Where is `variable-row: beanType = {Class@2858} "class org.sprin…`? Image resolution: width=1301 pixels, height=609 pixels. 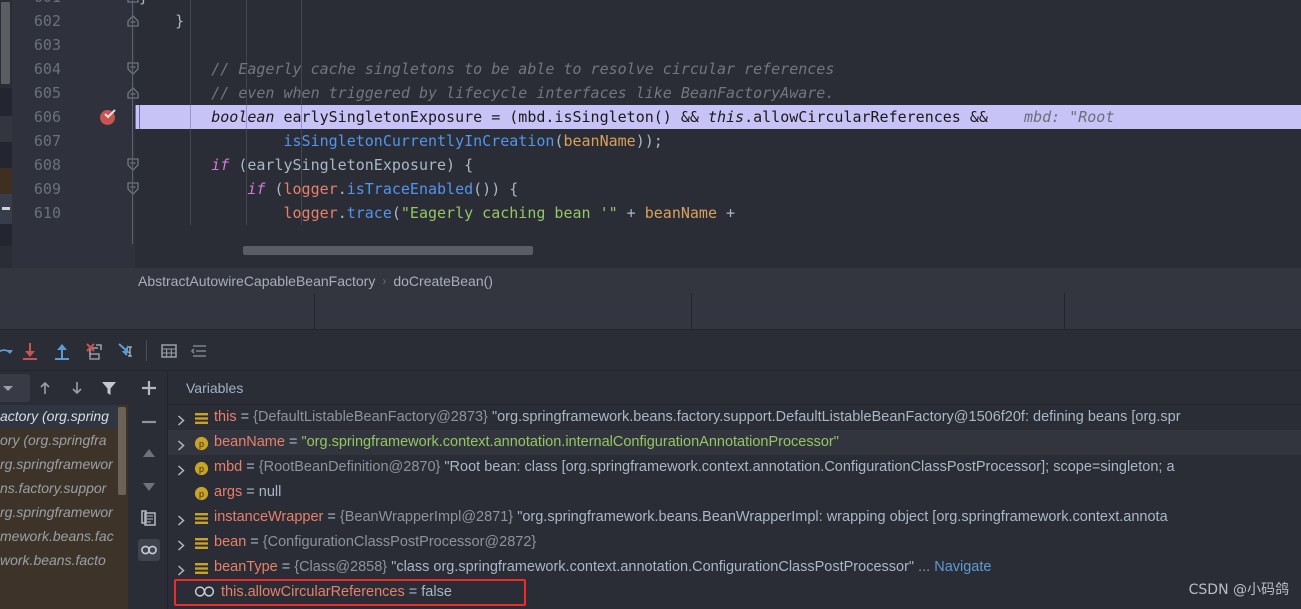 variable-row: beanType = {Class@2858} "class org.sprin… is located at coordinates (734, 567).